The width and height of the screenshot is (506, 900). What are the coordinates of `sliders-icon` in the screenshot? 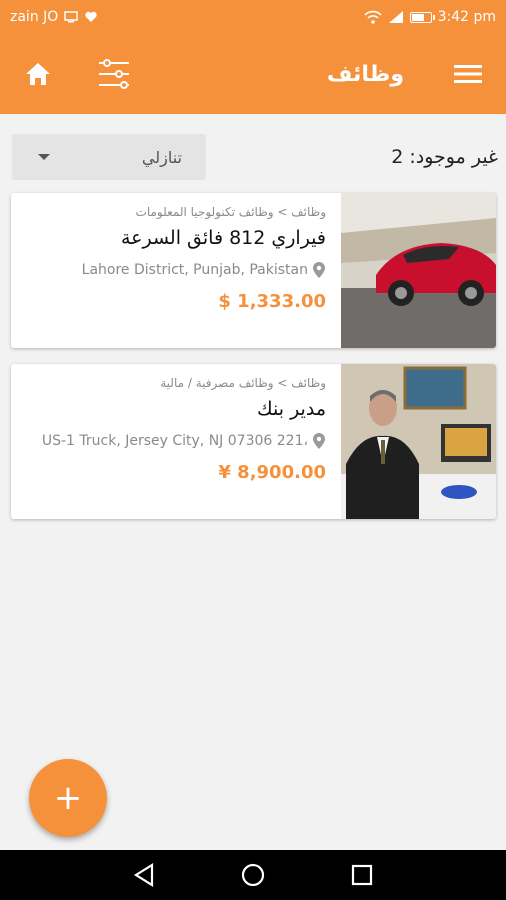 It's located at (114, 74).